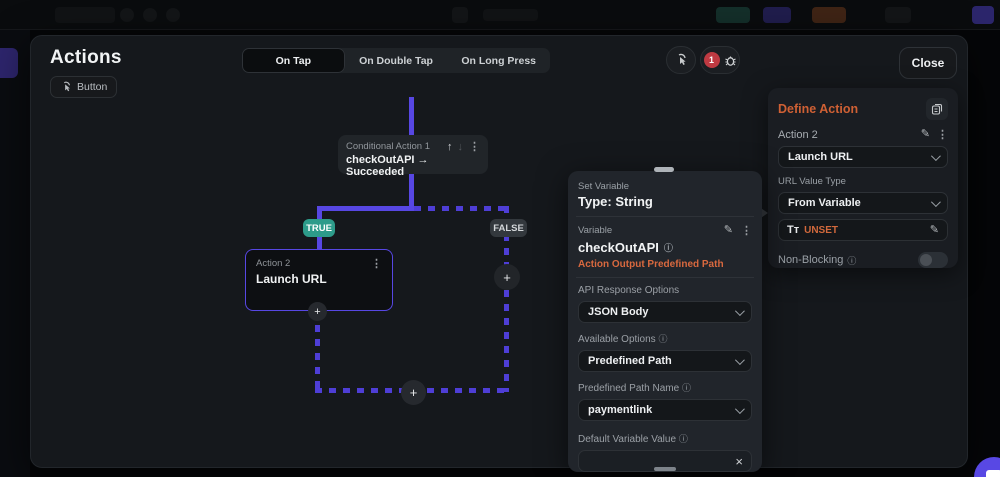 This screenshot has height=477, width=1000. I want to click on component-chip-label: Button, so click(92, 87).